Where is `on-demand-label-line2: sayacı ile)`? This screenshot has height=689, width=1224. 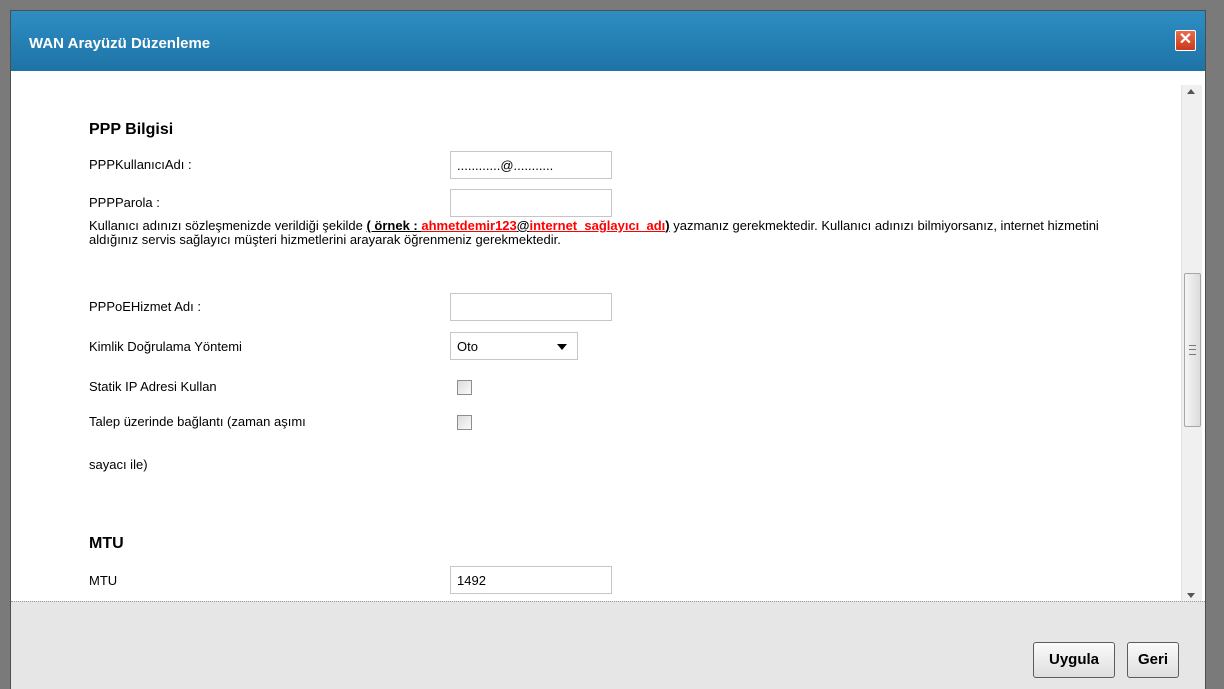
on-demand-label-line2: sayacı ile) is located at coordinates (118, 464).